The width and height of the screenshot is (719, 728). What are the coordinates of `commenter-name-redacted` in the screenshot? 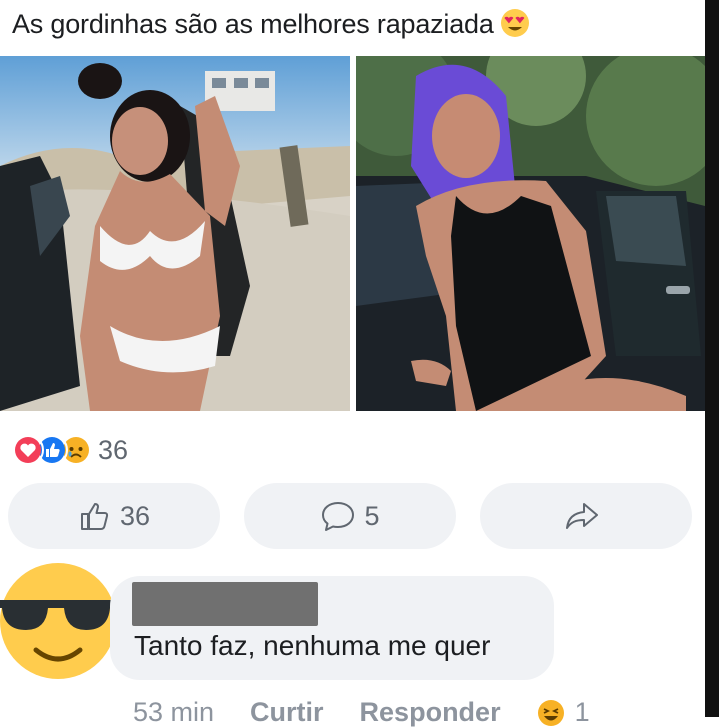 It's located at (225, 604).